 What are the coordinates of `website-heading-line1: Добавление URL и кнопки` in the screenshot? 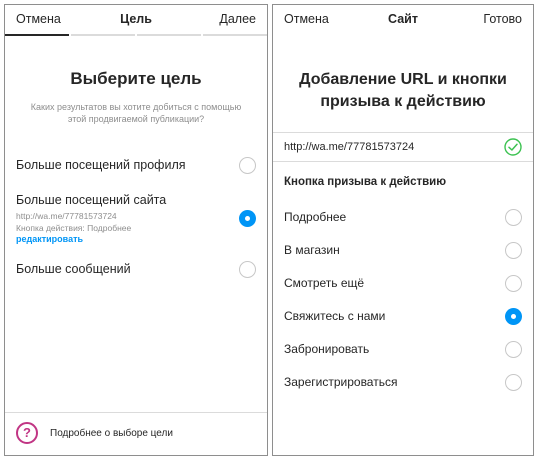 It's located at (403, 79).